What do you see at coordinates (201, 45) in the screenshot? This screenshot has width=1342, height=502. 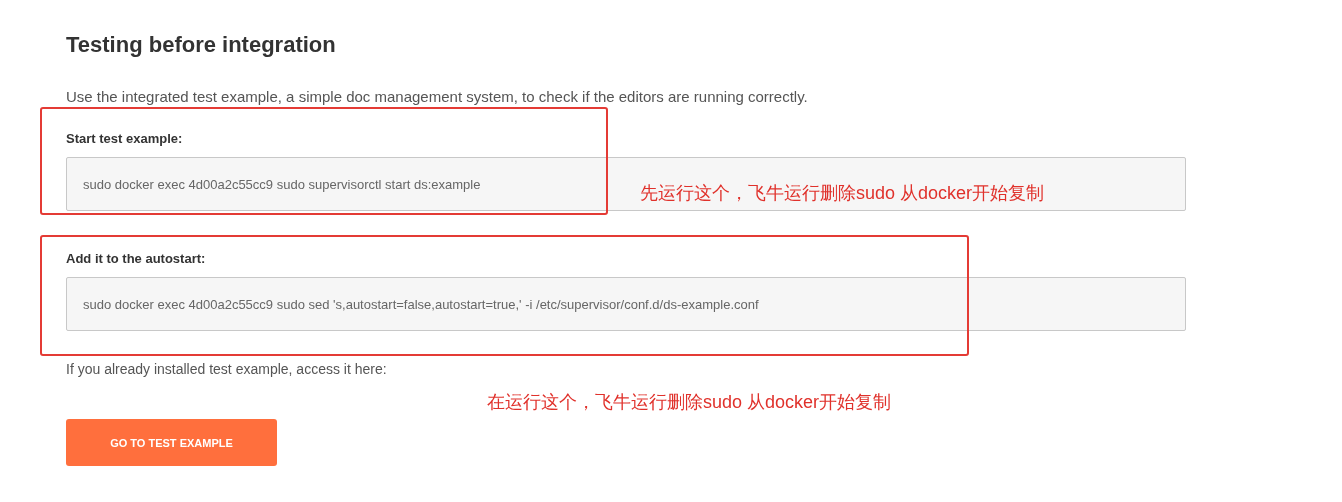 I see `section-heading: Testing before integration` at bounding box center [201, 45].